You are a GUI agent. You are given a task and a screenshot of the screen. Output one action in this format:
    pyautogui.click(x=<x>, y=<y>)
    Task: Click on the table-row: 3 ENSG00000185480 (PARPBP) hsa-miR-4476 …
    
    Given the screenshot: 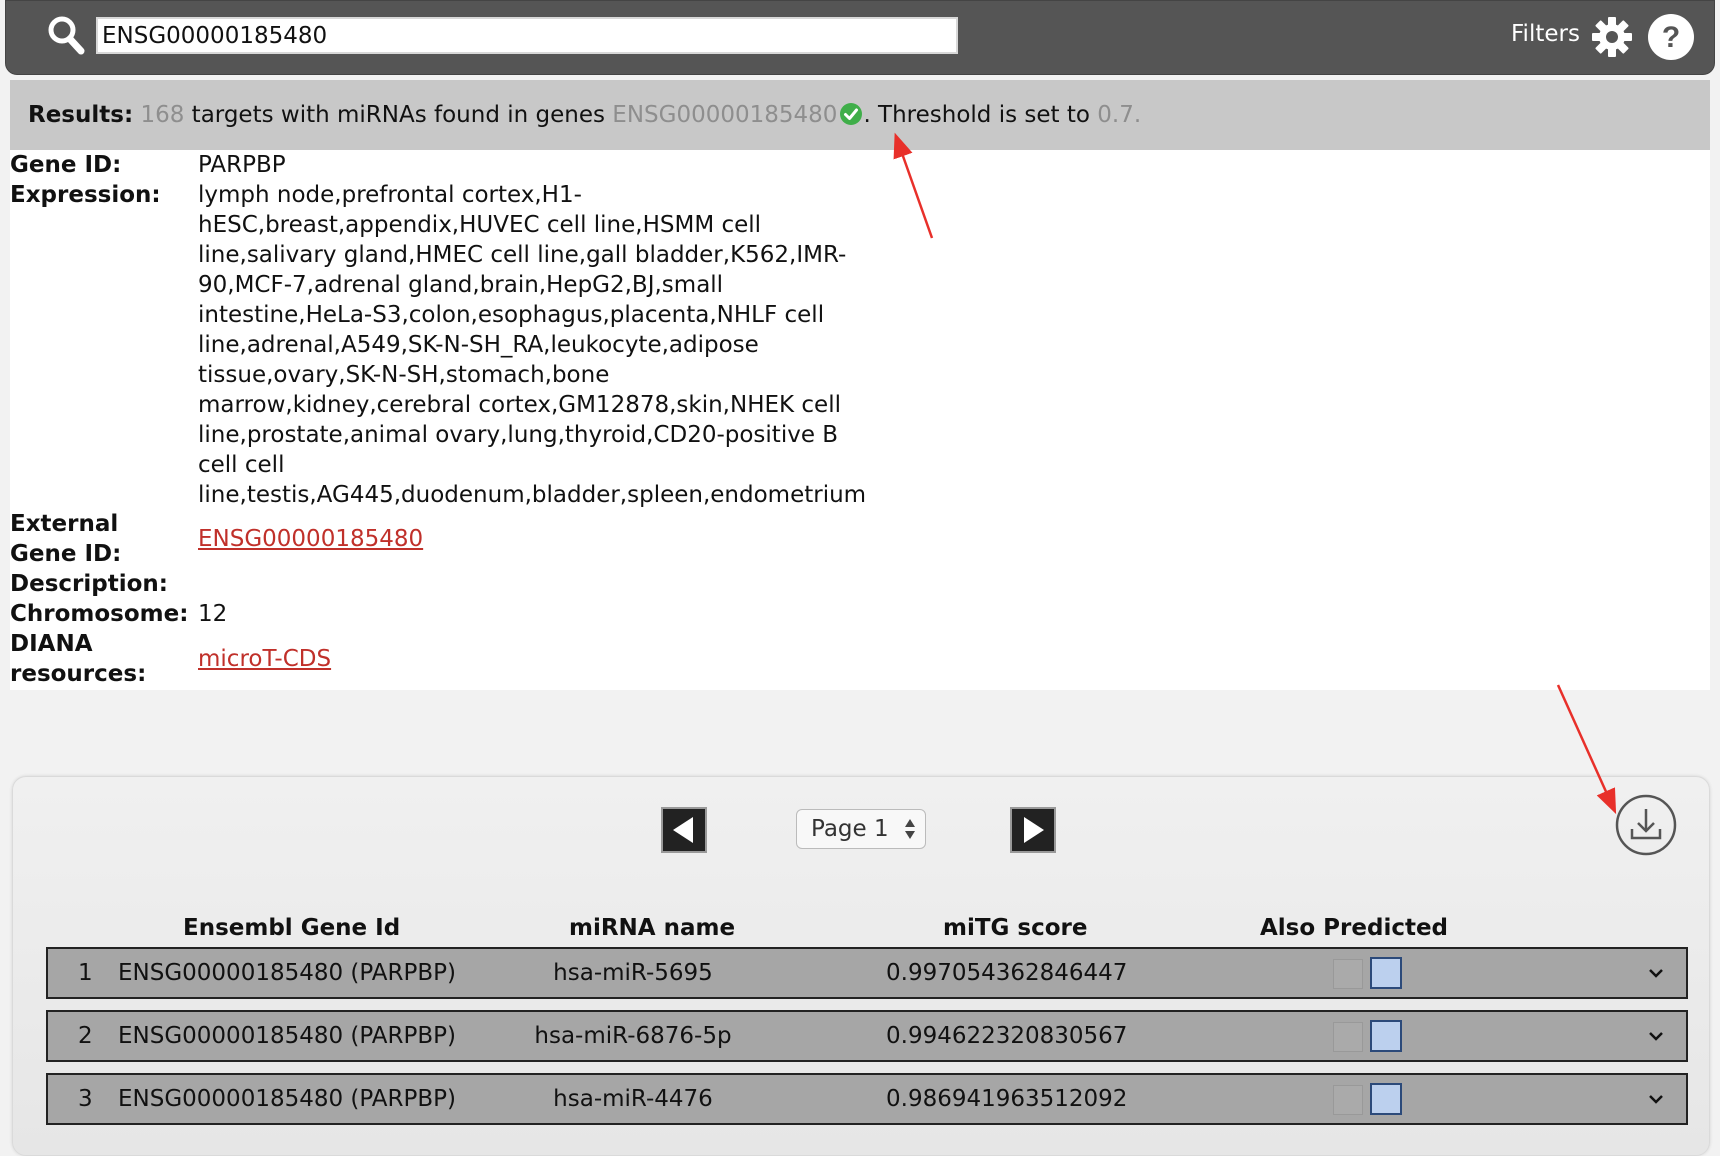 What is the action you would take?
    pyautogui.click(x=867, y=1099)
    